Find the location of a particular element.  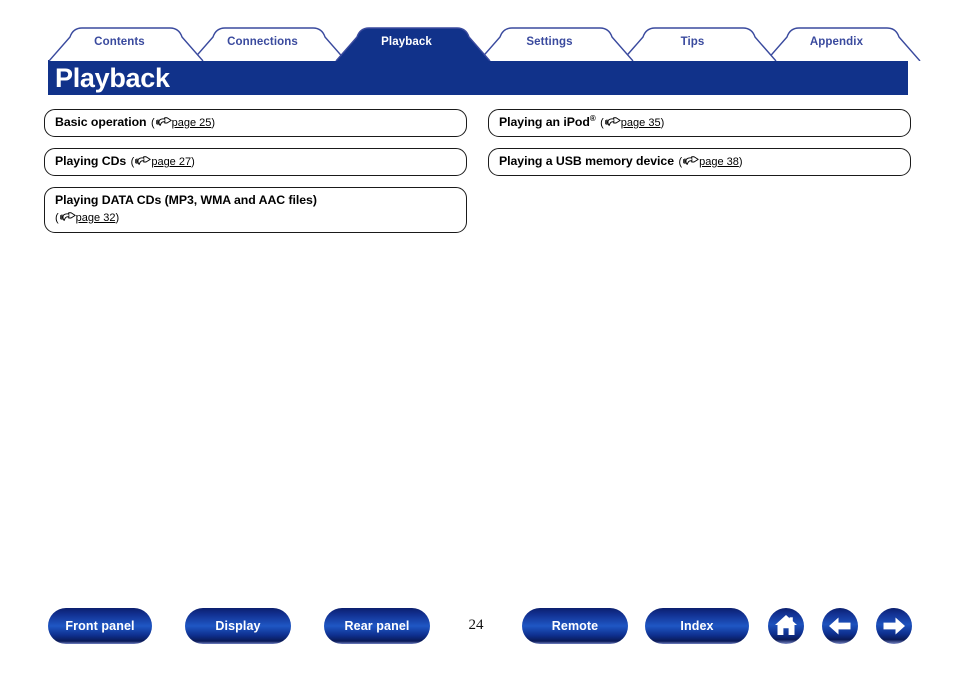

tab-contents: Contents is located at coordinates (126, 44).